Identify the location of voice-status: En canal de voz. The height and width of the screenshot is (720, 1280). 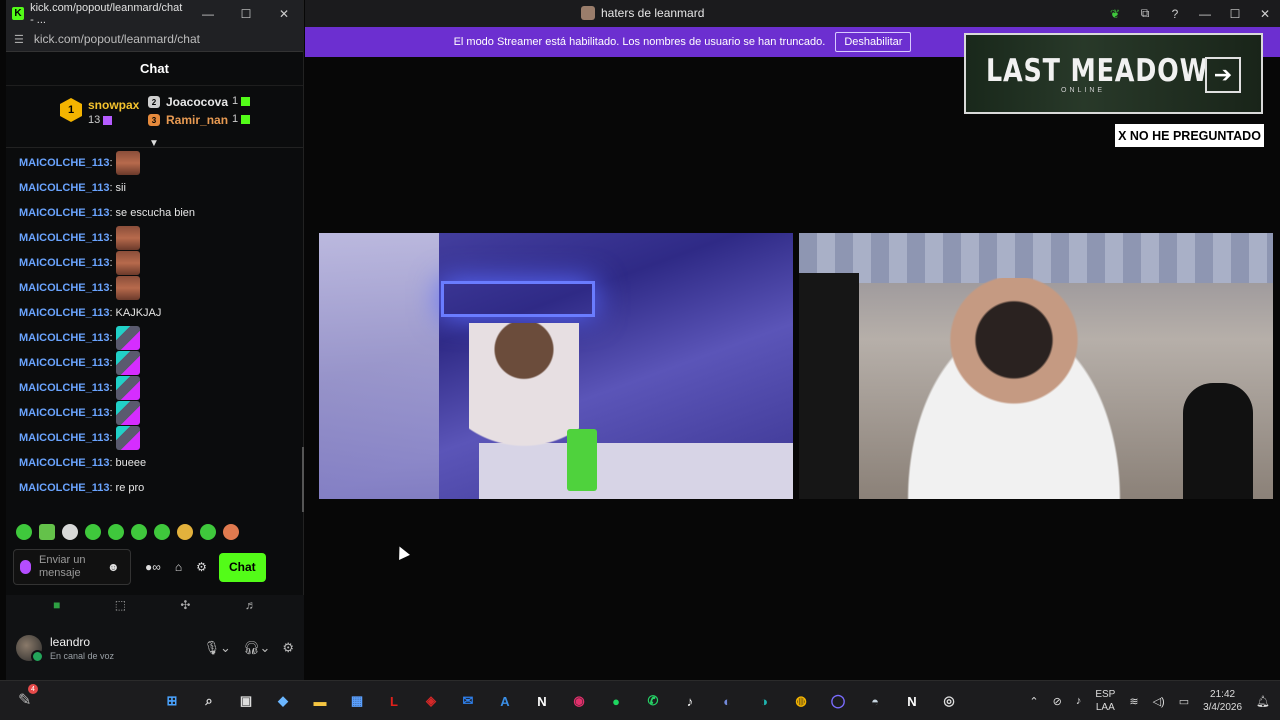
(82, 656).